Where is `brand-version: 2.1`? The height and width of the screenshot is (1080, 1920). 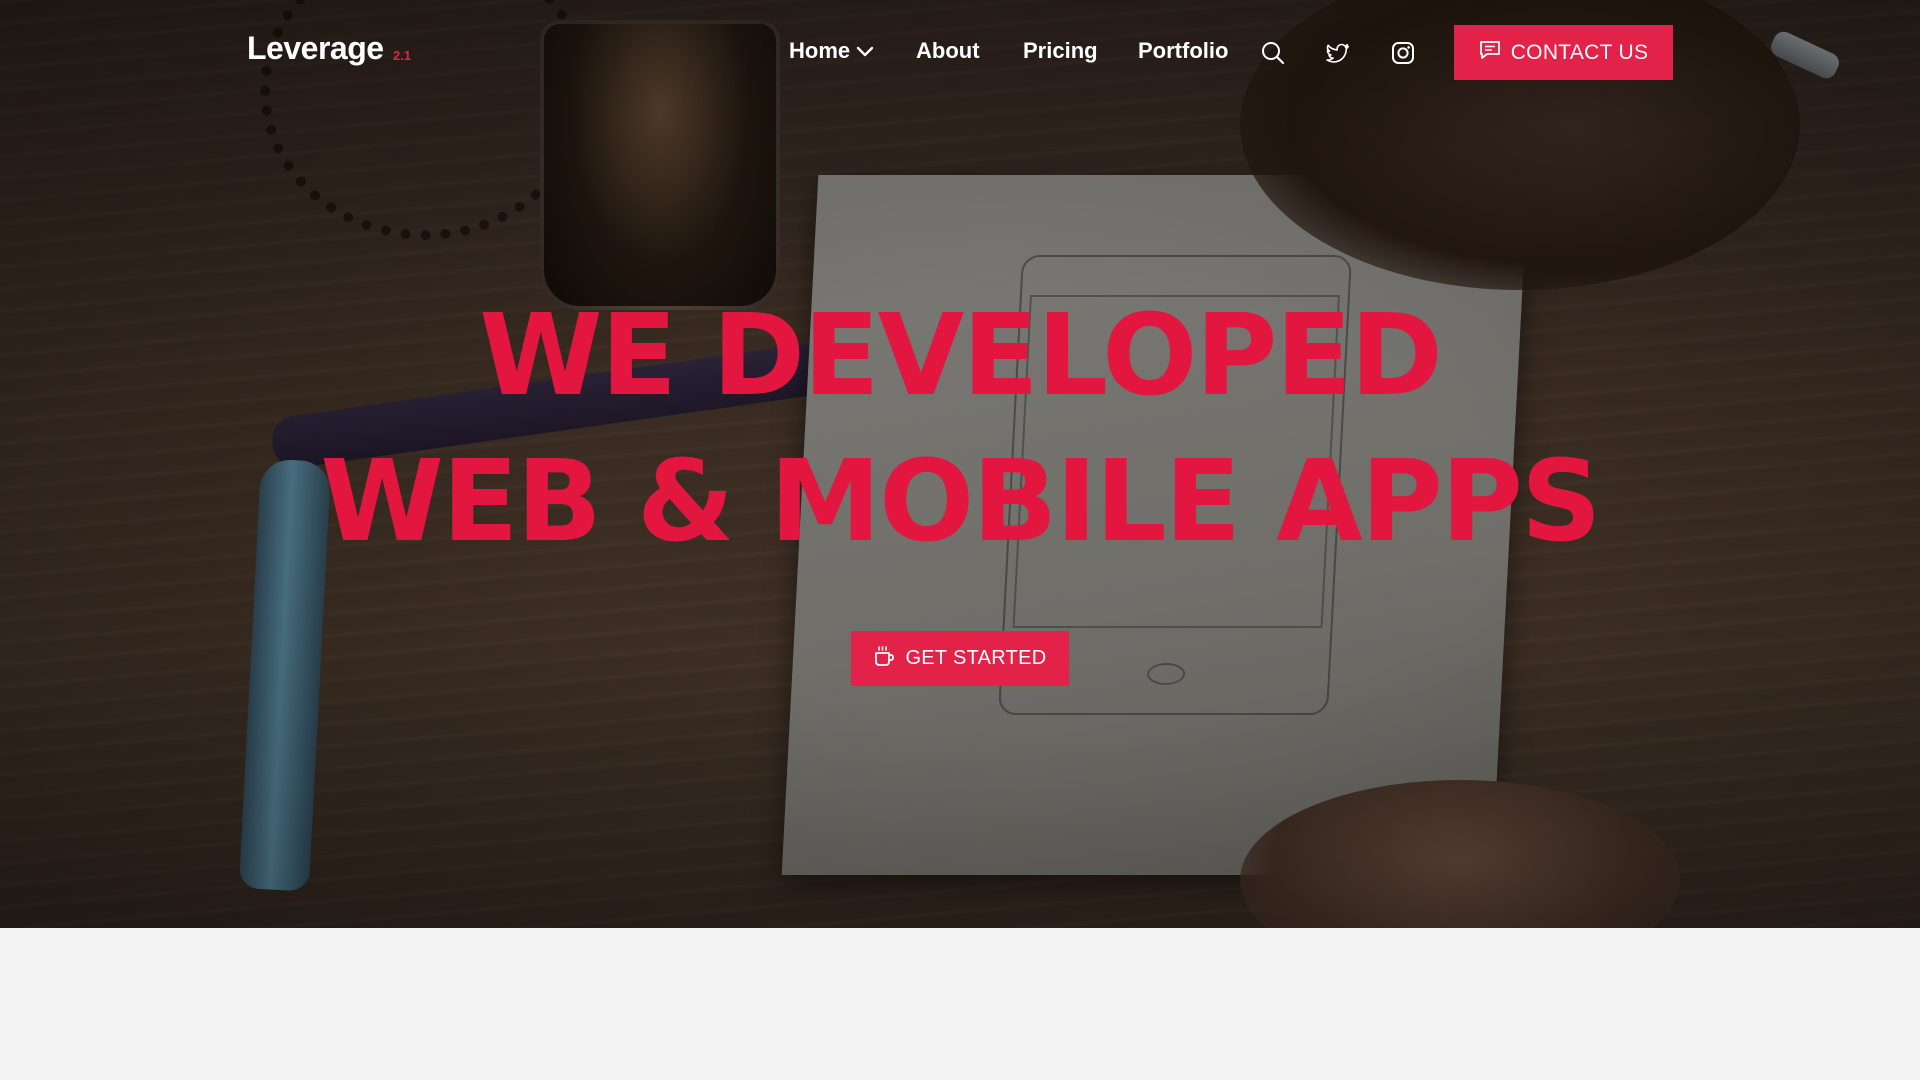 brand-version: 2.1 is located at coordinates (402, 55).